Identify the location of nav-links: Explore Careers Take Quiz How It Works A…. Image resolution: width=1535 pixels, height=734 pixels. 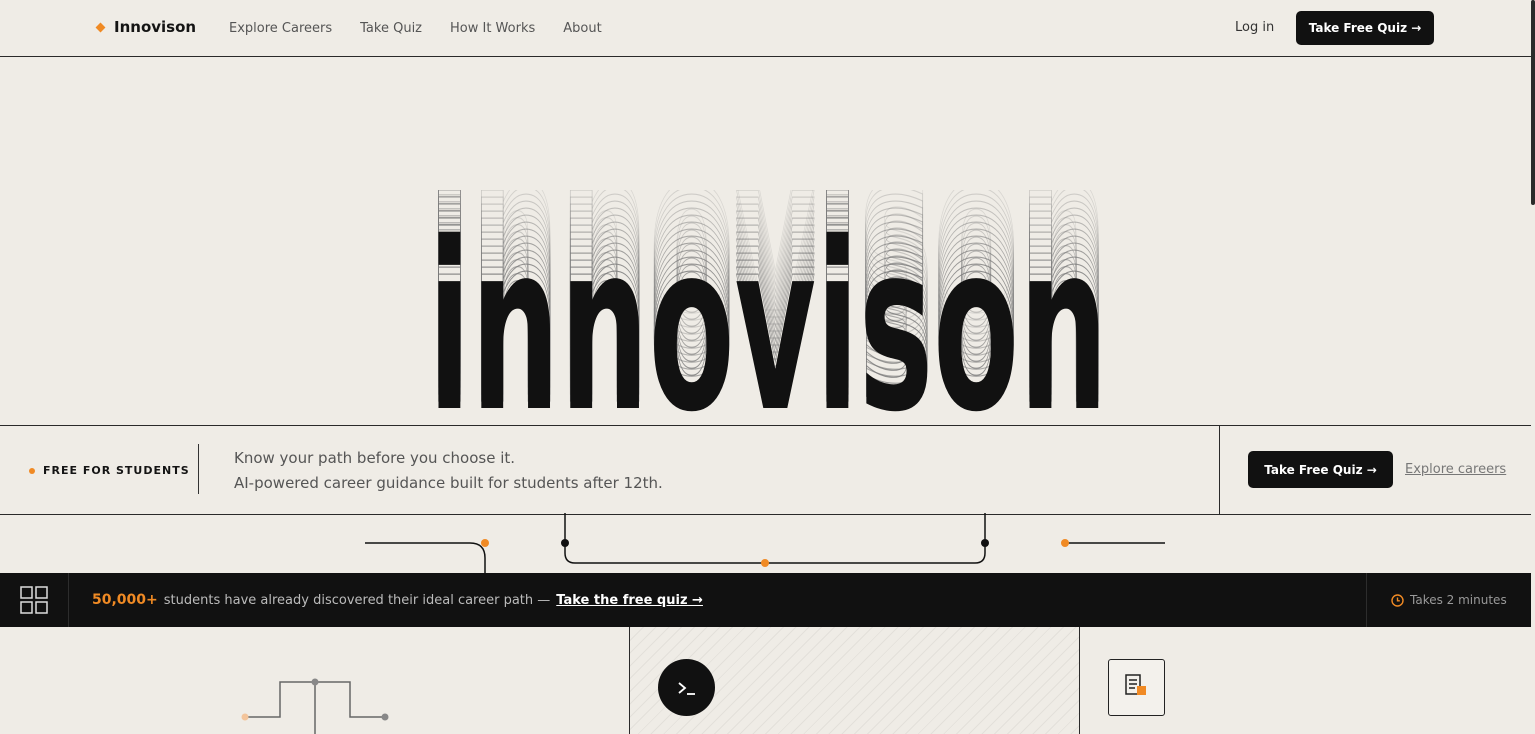
(415, 28).